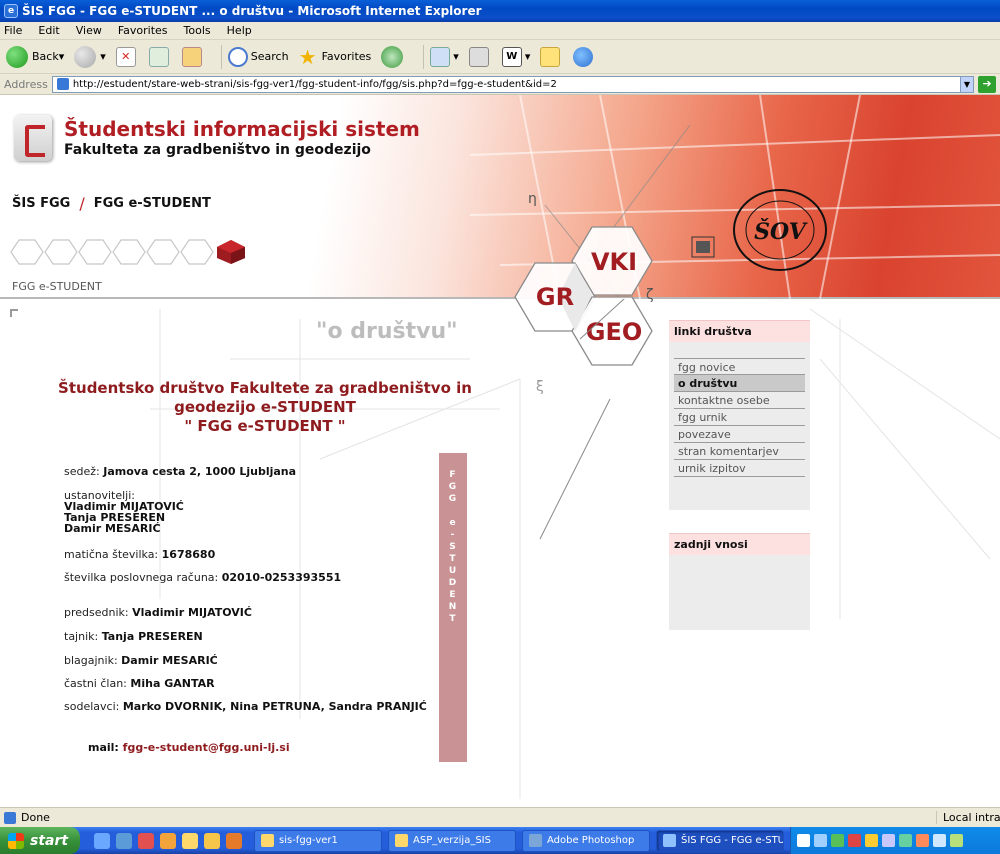 This screenshot has height=854, width=1000. Describe the element at coordinates (231, 252) in the screenshot. I see `active-cube-icon` at that location.